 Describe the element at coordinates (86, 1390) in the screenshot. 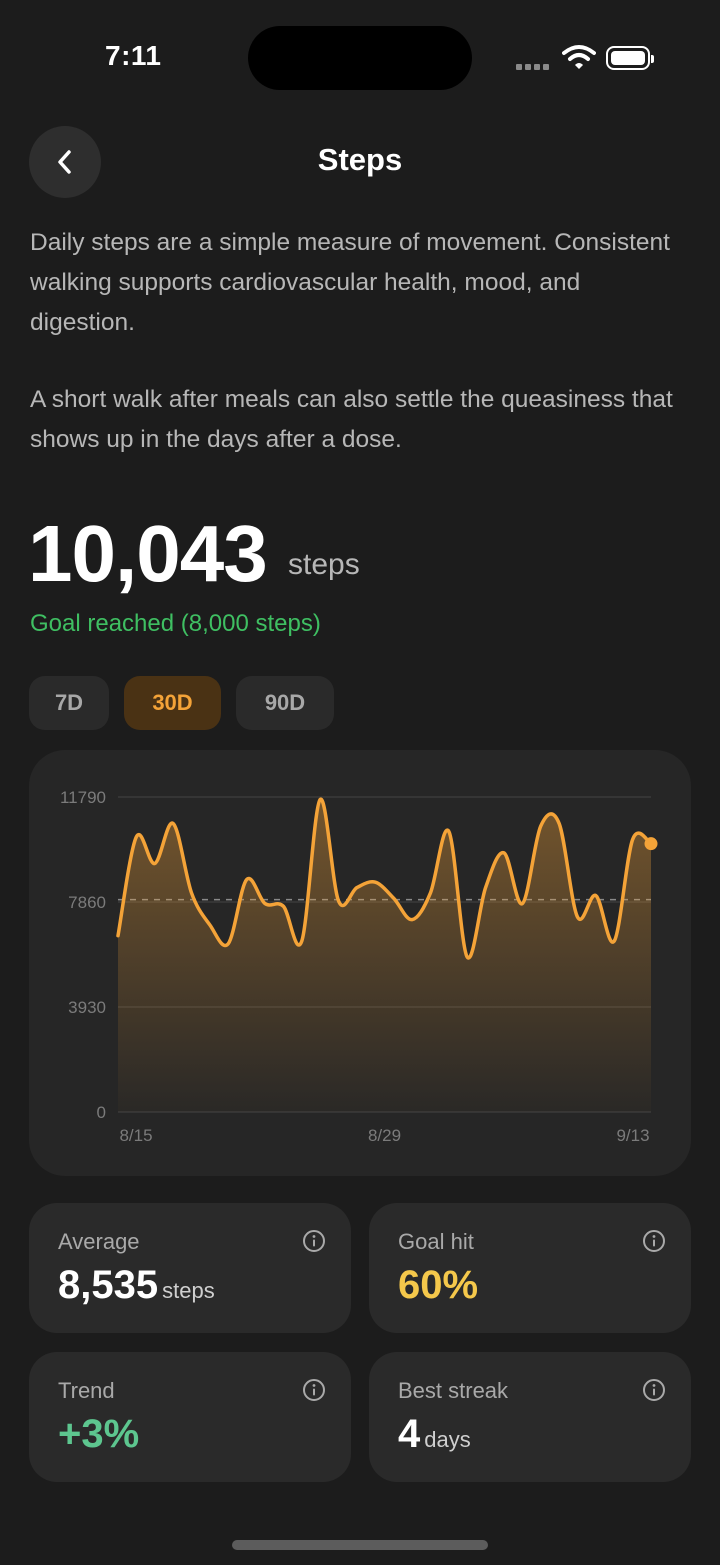

I see `stat-label: Trend` at that location.